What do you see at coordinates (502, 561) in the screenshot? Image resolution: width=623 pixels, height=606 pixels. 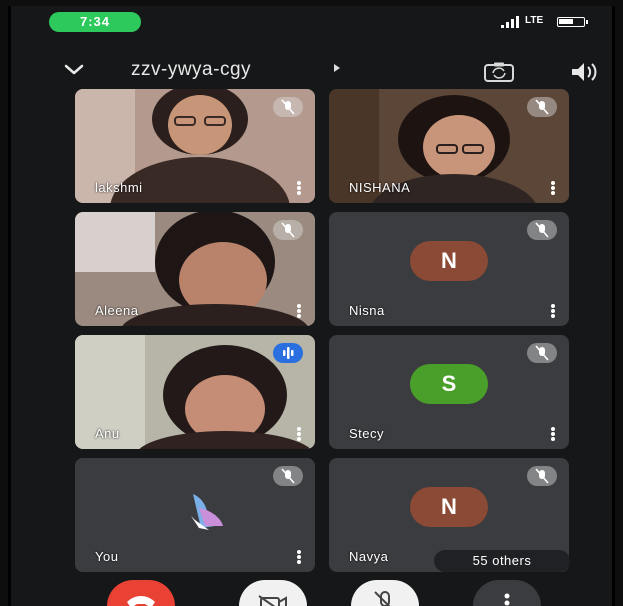 I see `others-count-button: 55 others` at bounding box center [502, 561].